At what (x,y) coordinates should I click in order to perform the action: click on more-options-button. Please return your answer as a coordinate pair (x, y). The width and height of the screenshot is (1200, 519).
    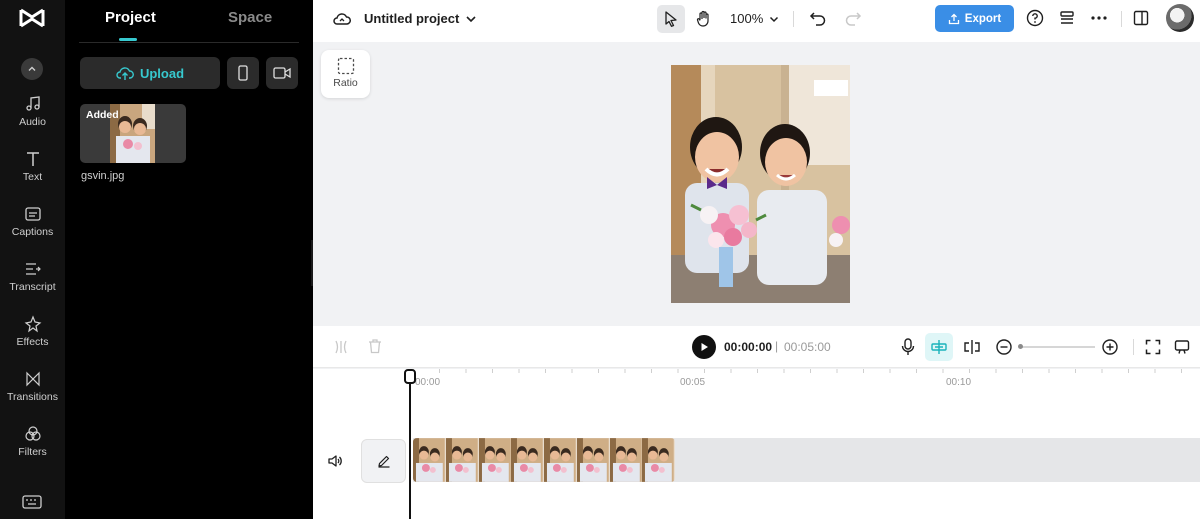
    Looking at the image, I should click on (1099, 18).